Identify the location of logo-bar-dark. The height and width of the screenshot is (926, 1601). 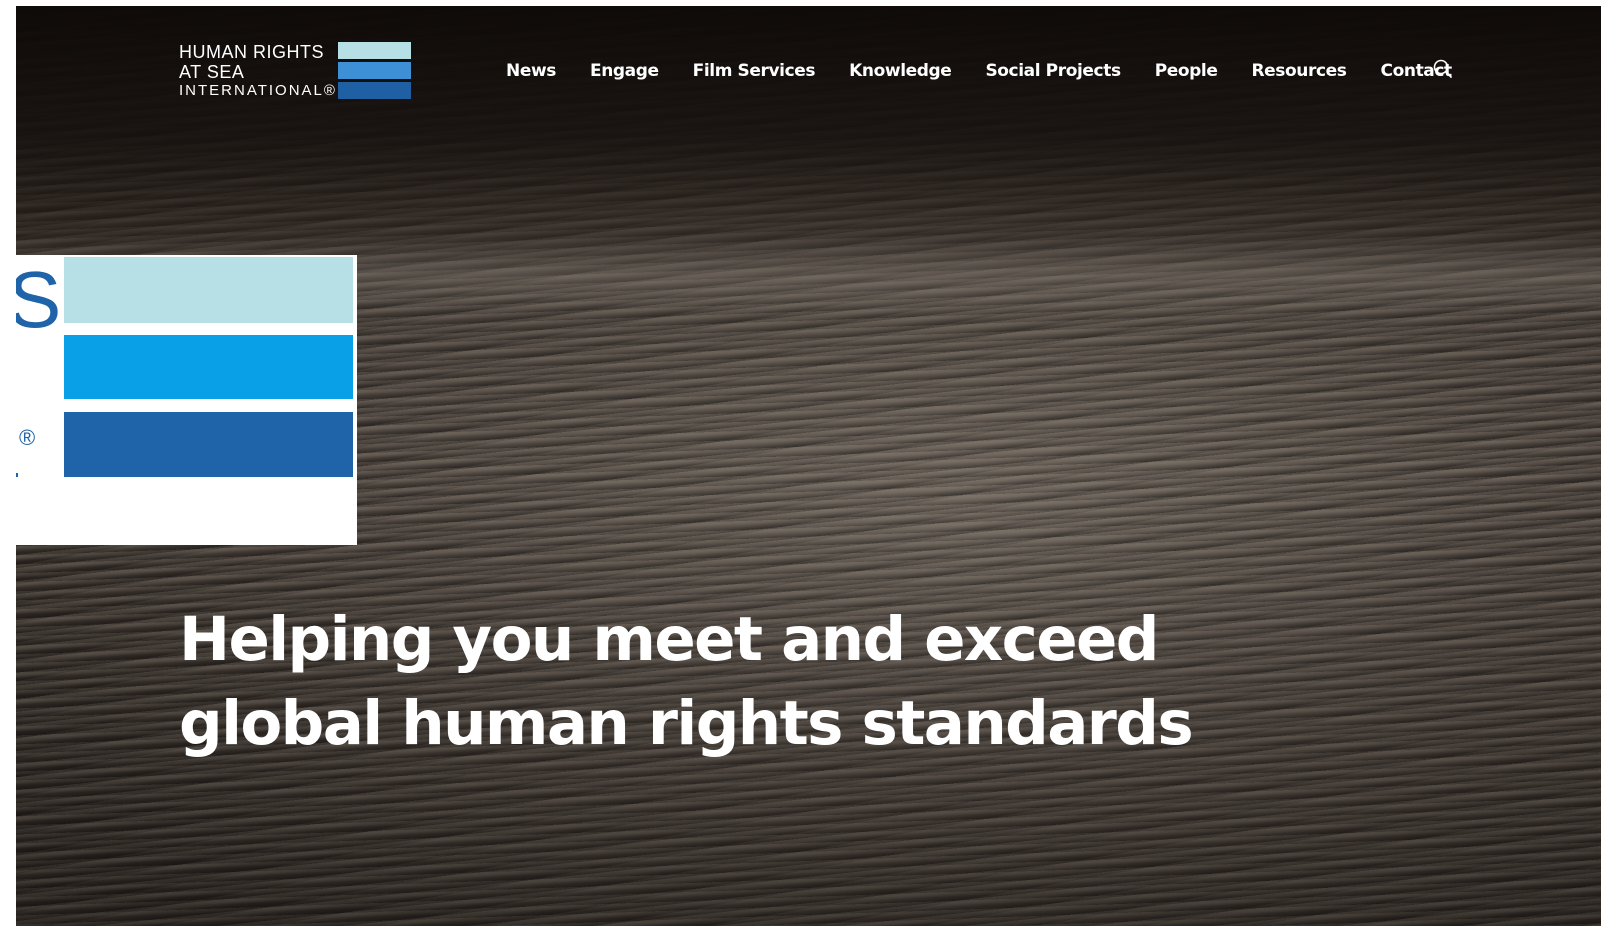
(374, 90).